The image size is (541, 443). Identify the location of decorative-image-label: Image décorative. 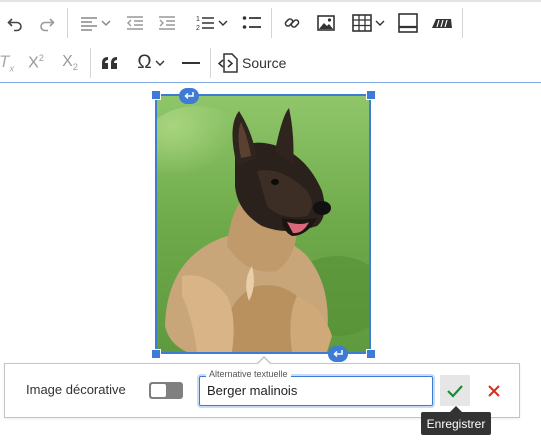
(76, 389).